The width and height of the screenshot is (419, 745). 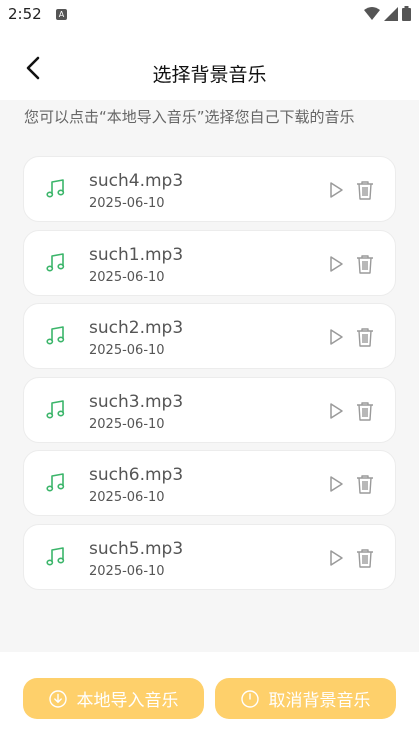 What do you see at coordinates (61, 14) in the screenshot?
I see `notification-icon: A` at bounding box center [61, 14].